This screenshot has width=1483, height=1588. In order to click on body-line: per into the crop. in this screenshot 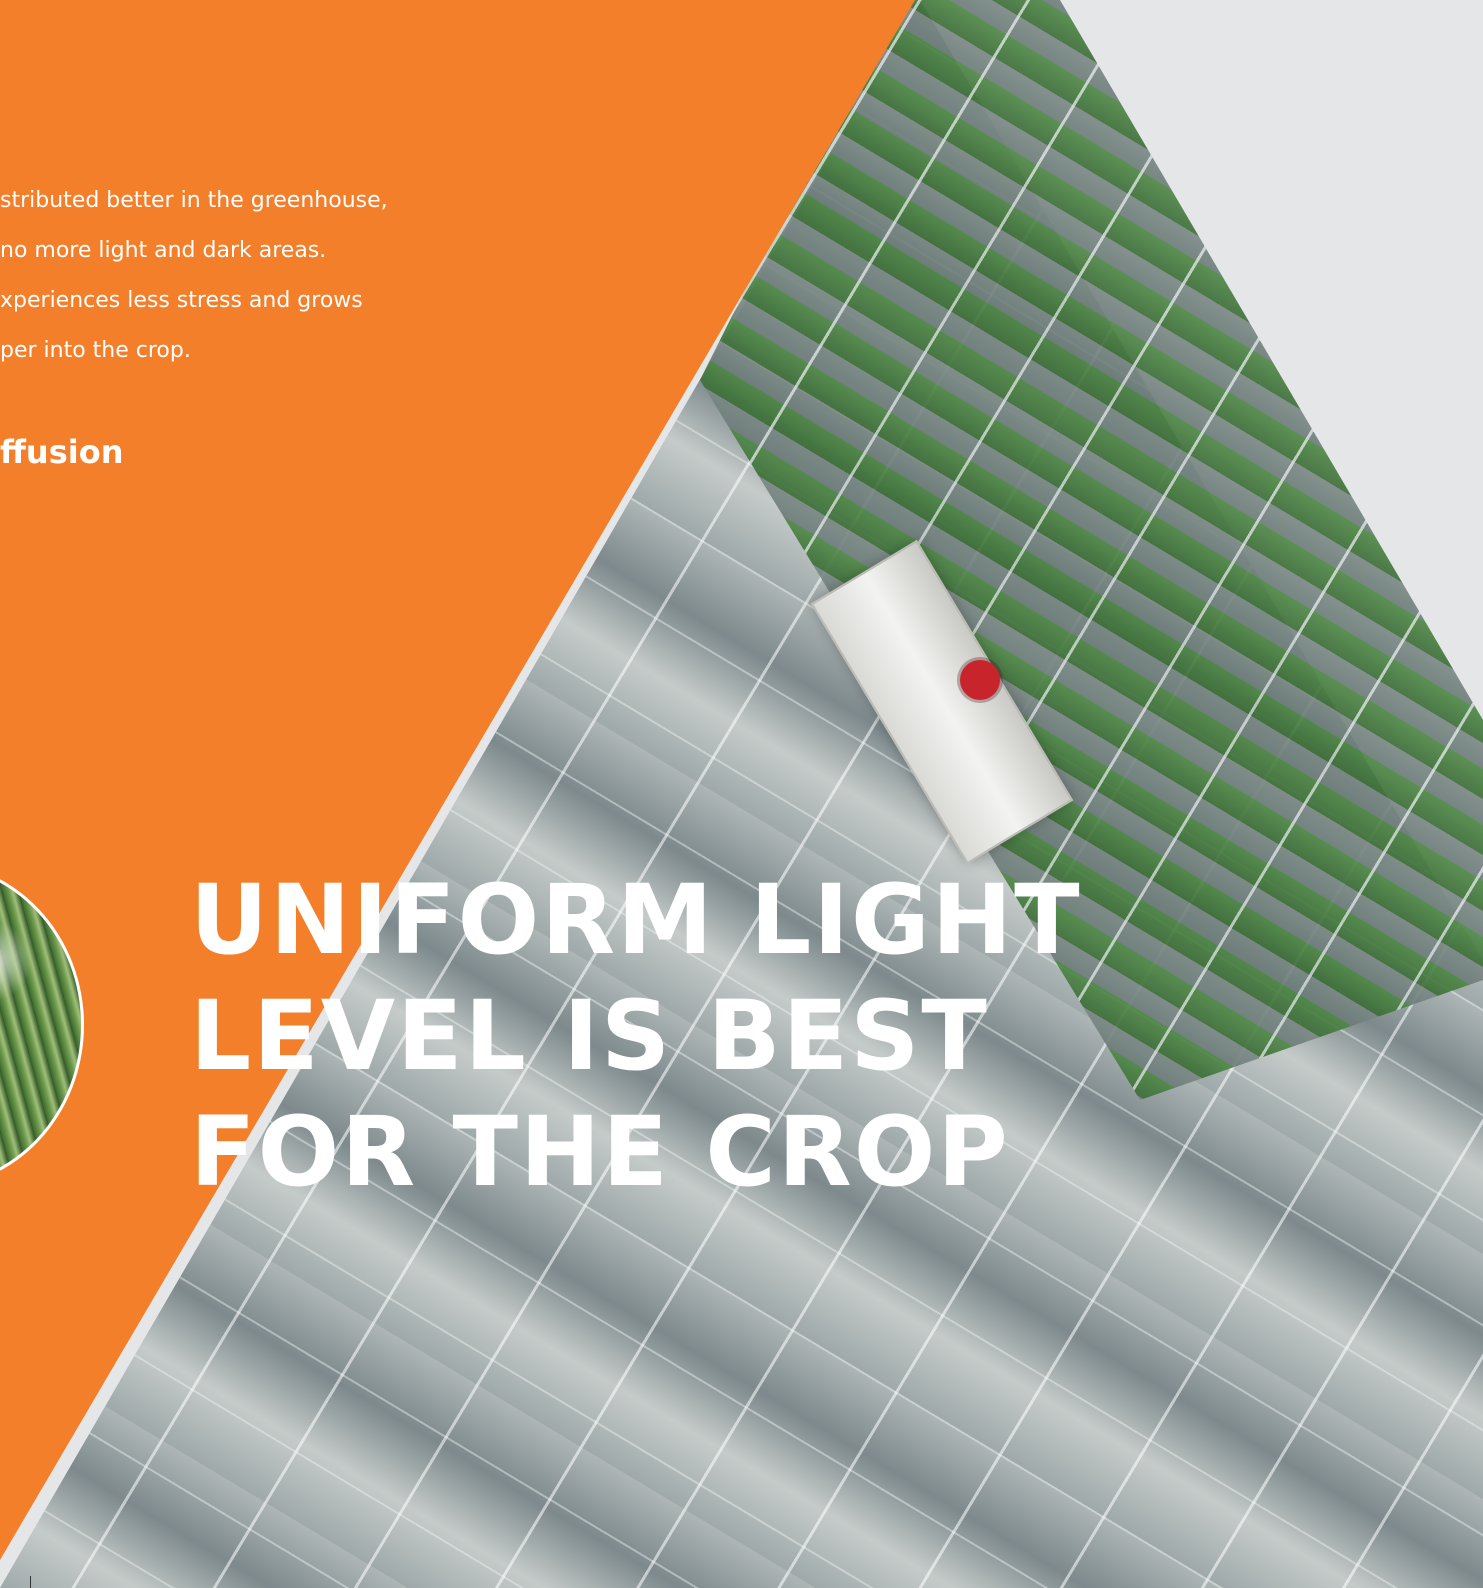, I will do `click(95, 350)`.